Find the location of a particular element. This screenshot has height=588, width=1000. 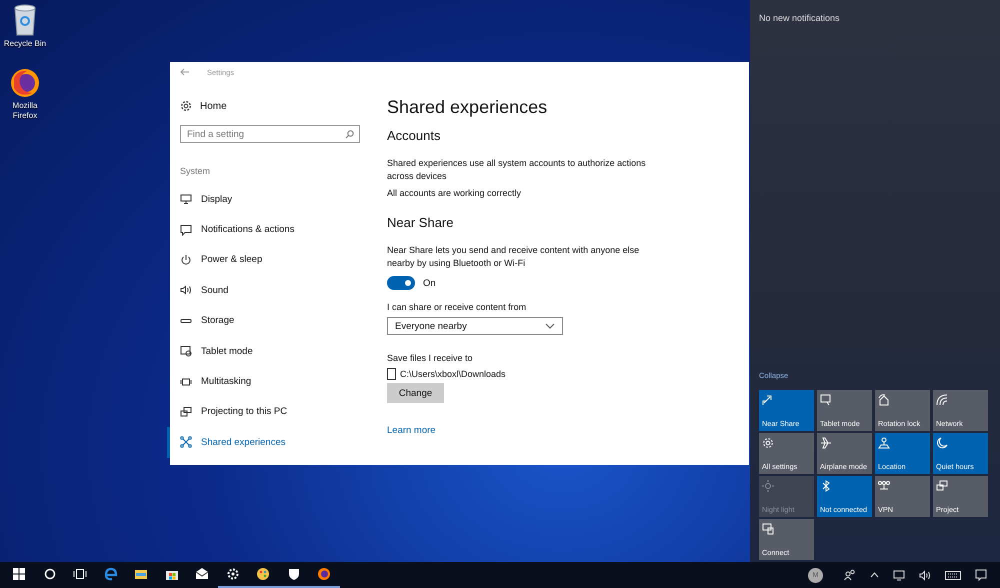

notifications-status: No new notifications is located at coordinates (800, 18).